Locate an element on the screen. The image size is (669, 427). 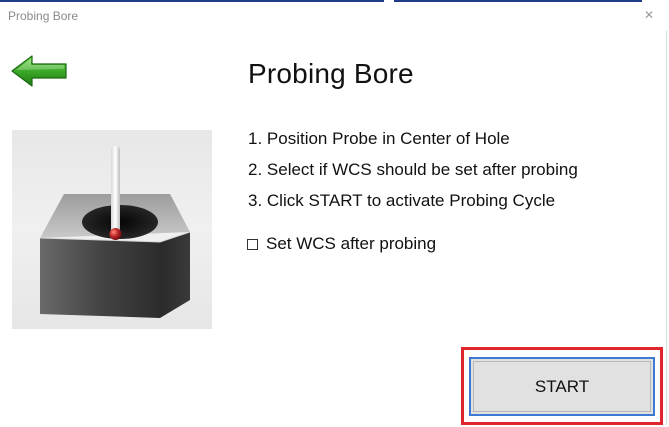
set-wcs-label: Set WCS after probing is located at coordinates (351, 243).